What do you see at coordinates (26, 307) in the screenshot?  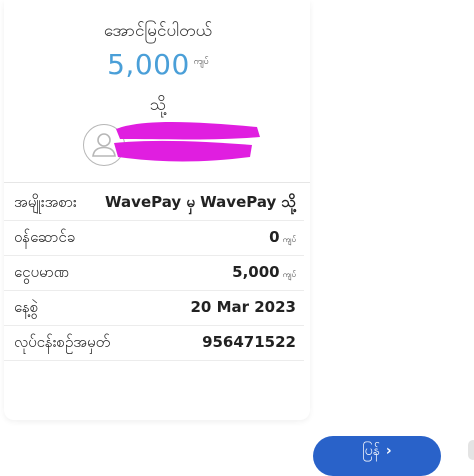 I see `detail-label: နေ့စွဲ` at bounding box center [26, 307].